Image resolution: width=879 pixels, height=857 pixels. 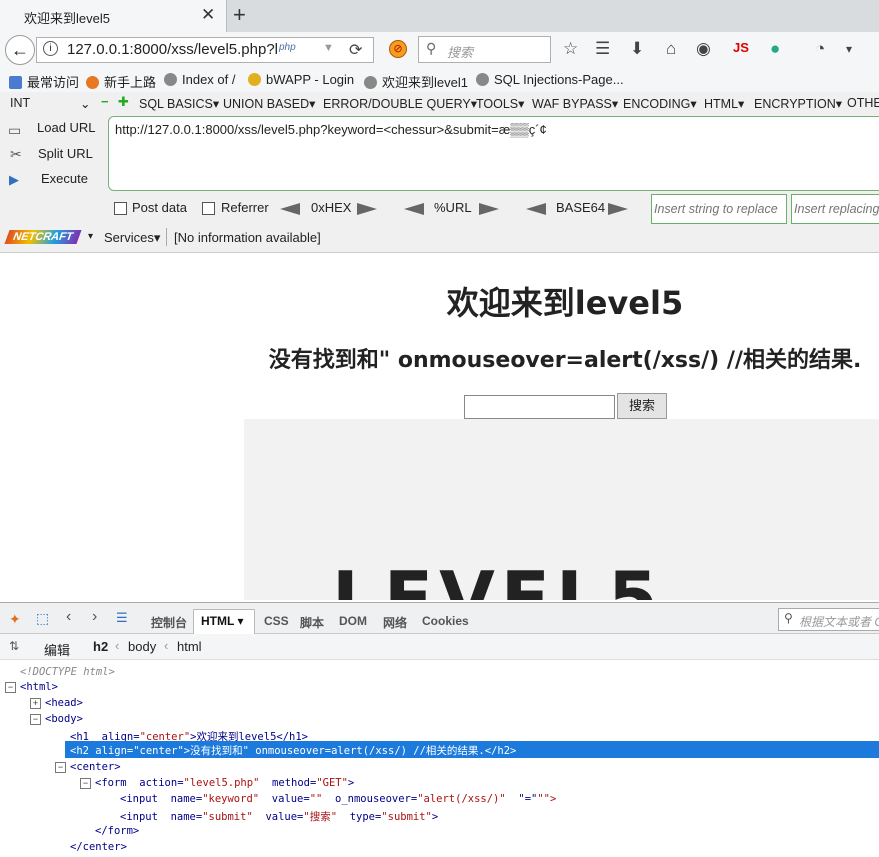 What do you see at coordinates (189, 646) in the screenshot?
I see `breadcrumb-html: html` at bounding box center [189, 646].